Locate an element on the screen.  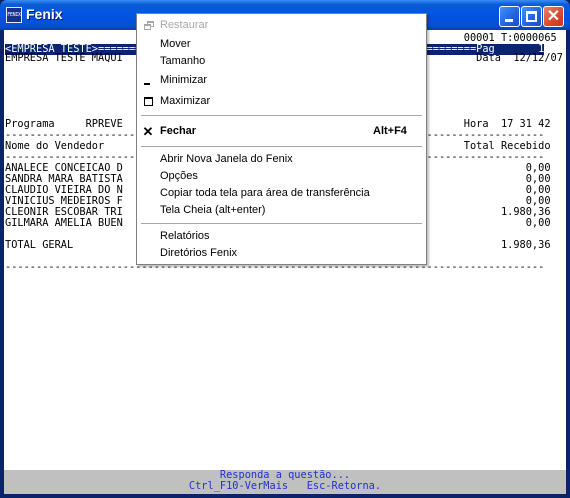
menu-item-diretorios: Diretórios Fenix is located at coordinates (281, 253).